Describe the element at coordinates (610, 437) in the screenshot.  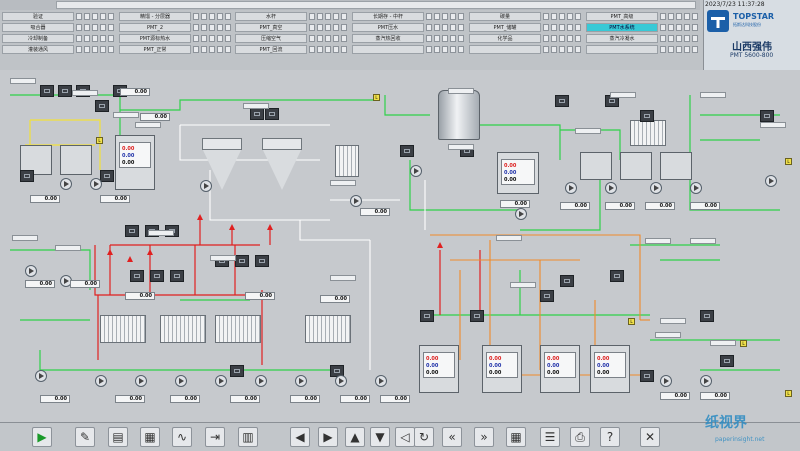
I see `help-icon: ?` at that location.